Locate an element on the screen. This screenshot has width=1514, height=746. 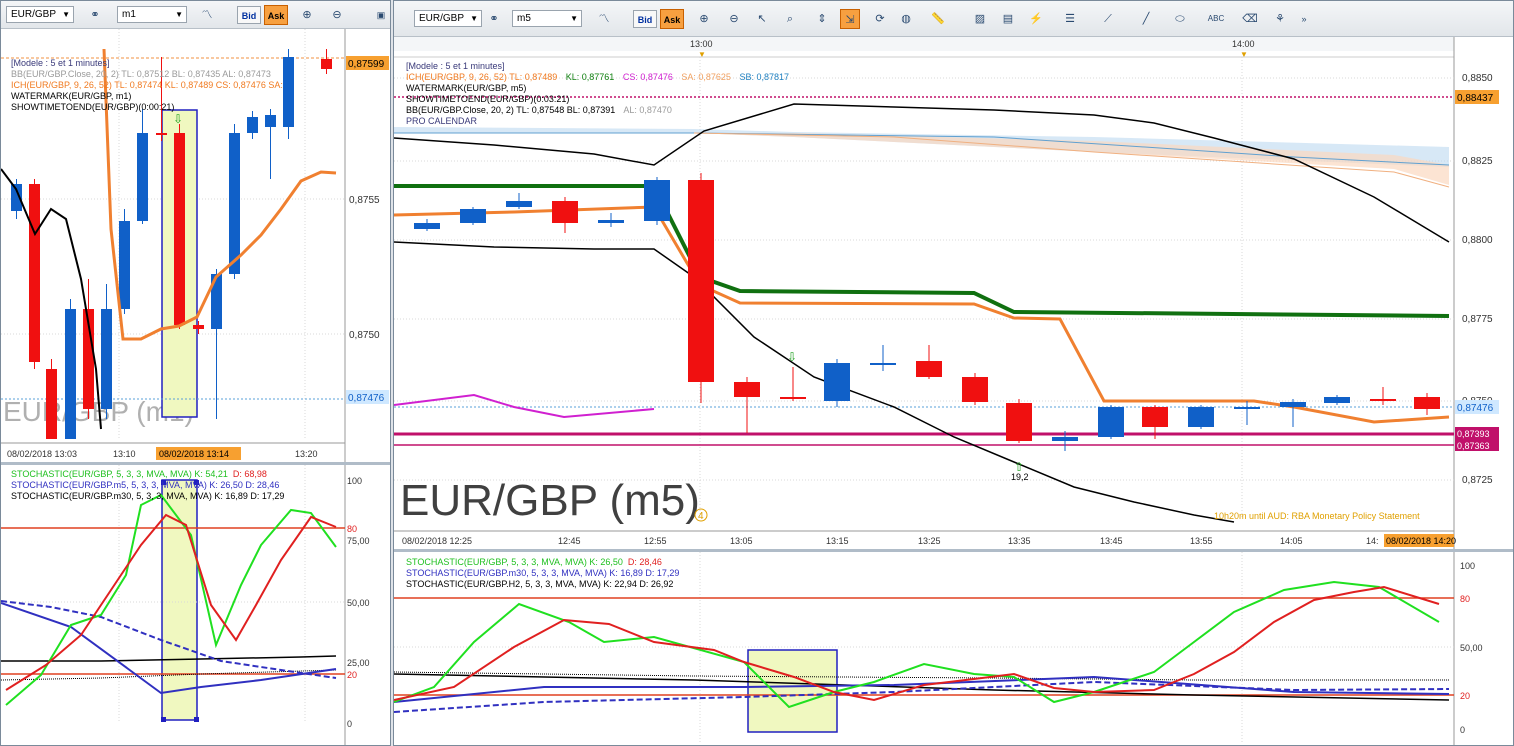
menu-icon: ▣ is located at coordinates (380, 15).